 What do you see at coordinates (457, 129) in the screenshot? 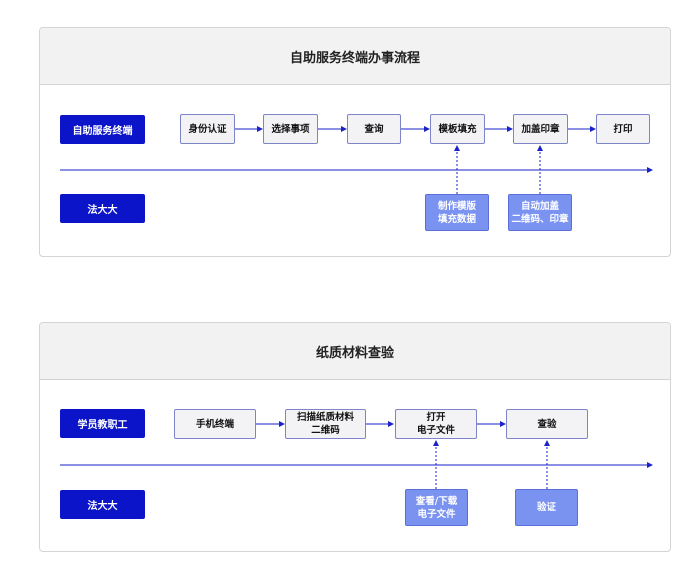
I see `step-template-fill: 模板填充` at bounding box center [457, 129].